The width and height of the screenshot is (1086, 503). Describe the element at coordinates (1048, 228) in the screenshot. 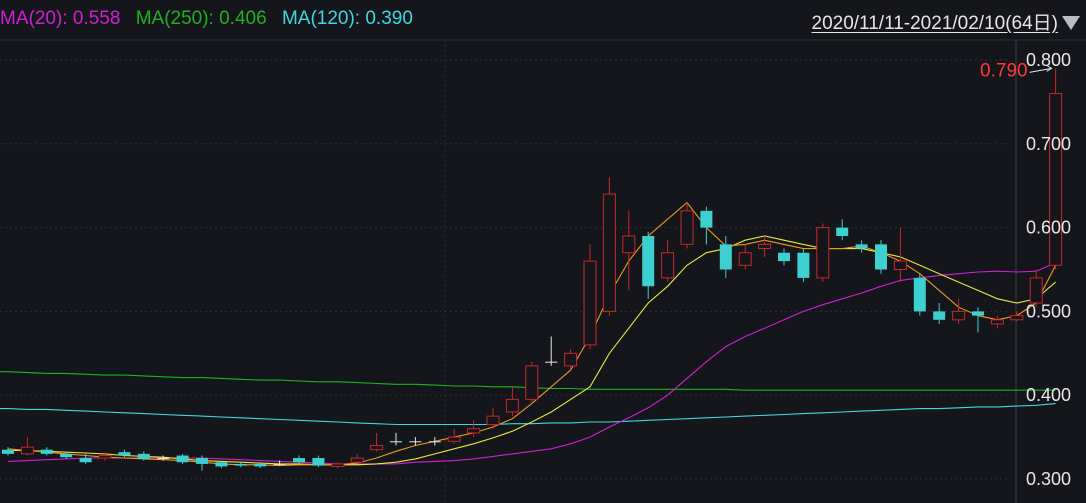

I see `y-tick-label: 0.600` at that location.